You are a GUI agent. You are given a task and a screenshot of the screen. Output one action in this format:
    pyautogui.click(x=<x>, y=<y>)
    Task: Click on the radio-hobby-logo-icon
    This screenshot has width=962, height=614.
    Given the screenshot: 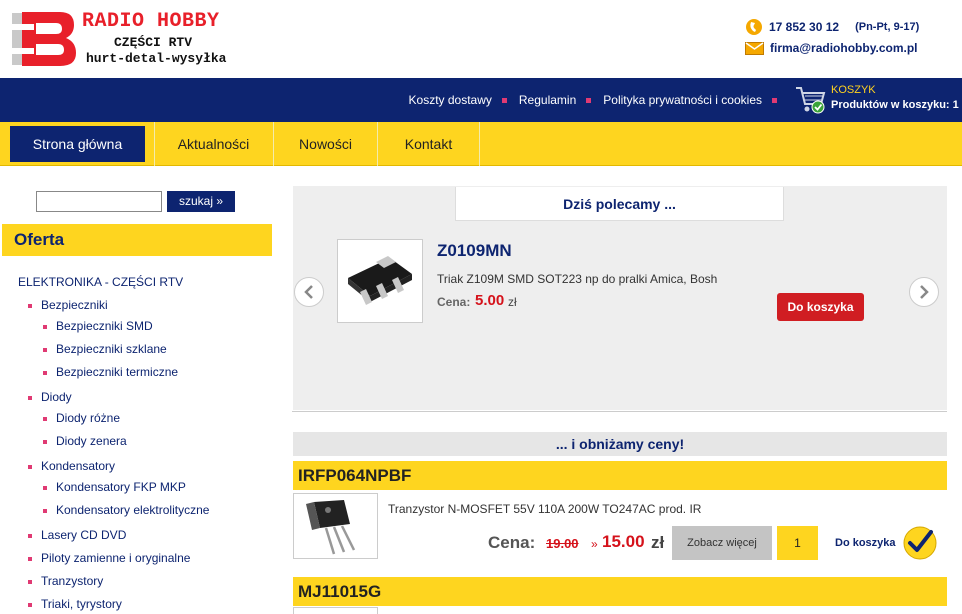 What is the action you would take?
    pyautogui.click(x=43, y=39)
    